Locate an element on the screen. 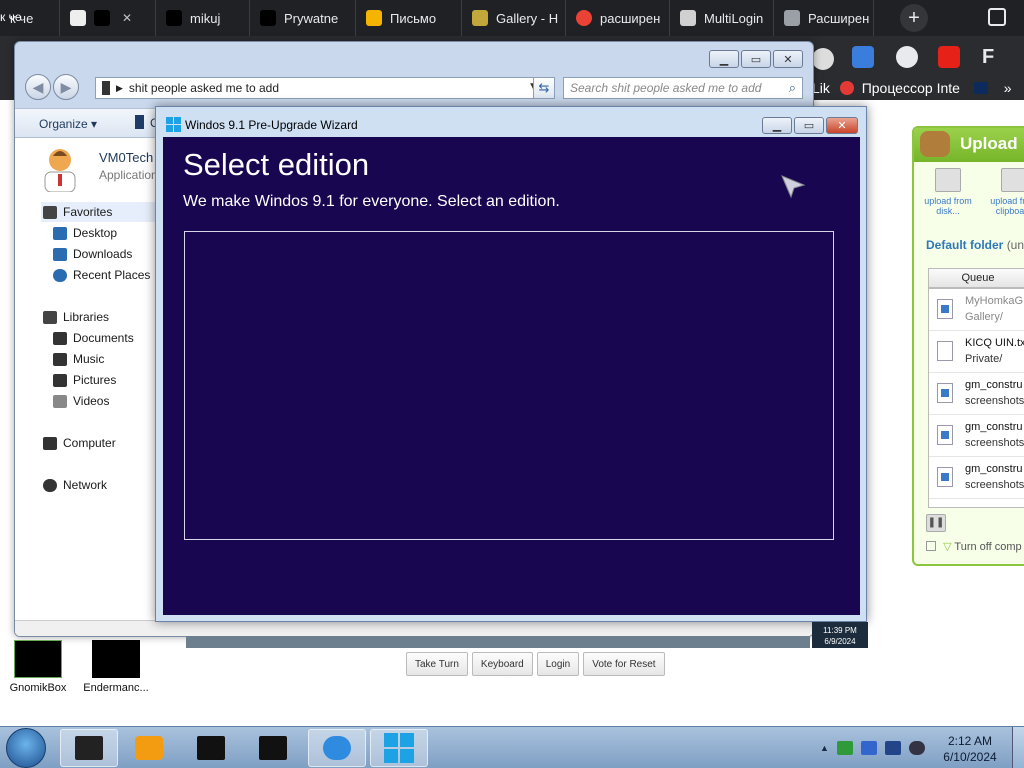 The height and width of the screenshot is (768, 1024). tab-close-icon: ✕ is located at coordinates (127, 18).